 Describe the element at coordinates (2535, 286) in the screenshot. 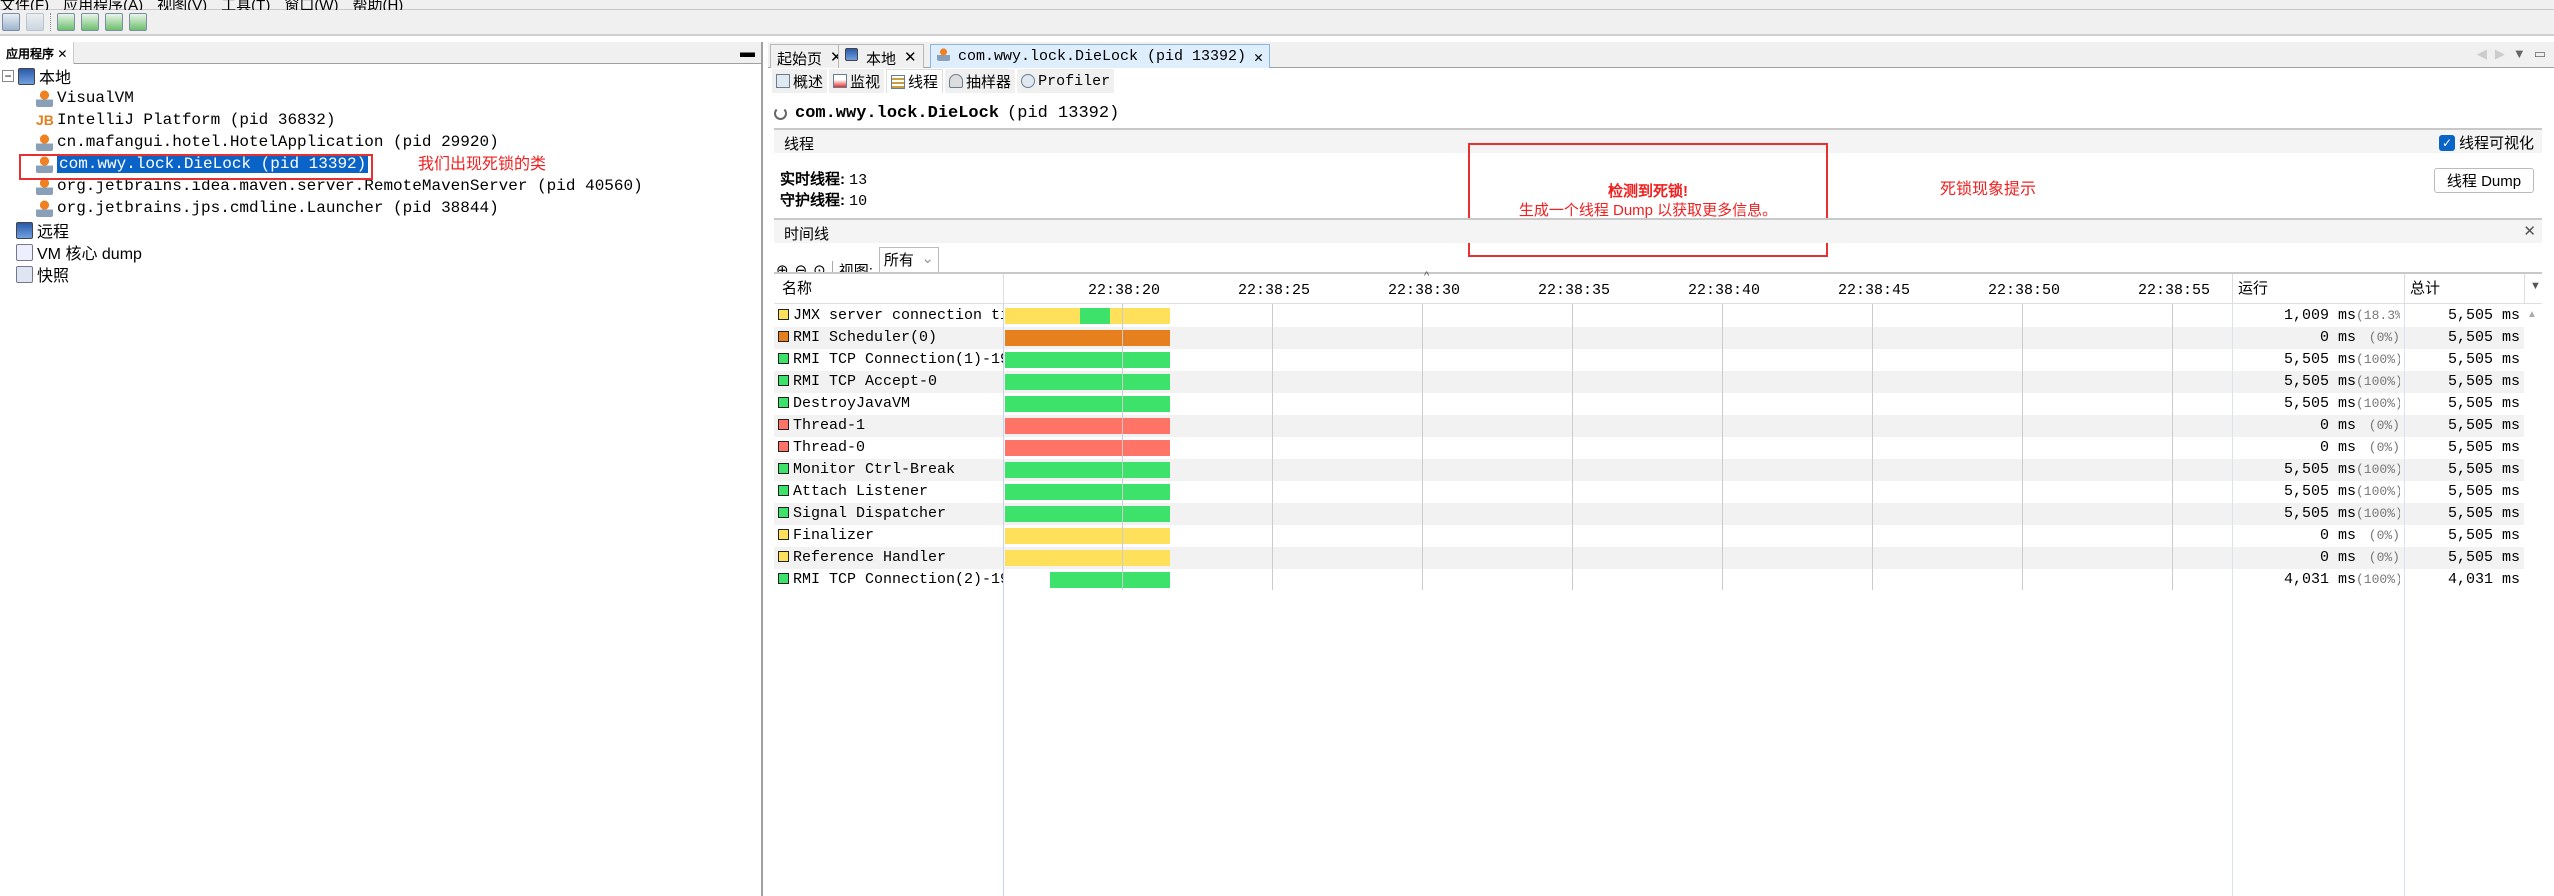

I see `column-menu-icon: ▼` at that location.